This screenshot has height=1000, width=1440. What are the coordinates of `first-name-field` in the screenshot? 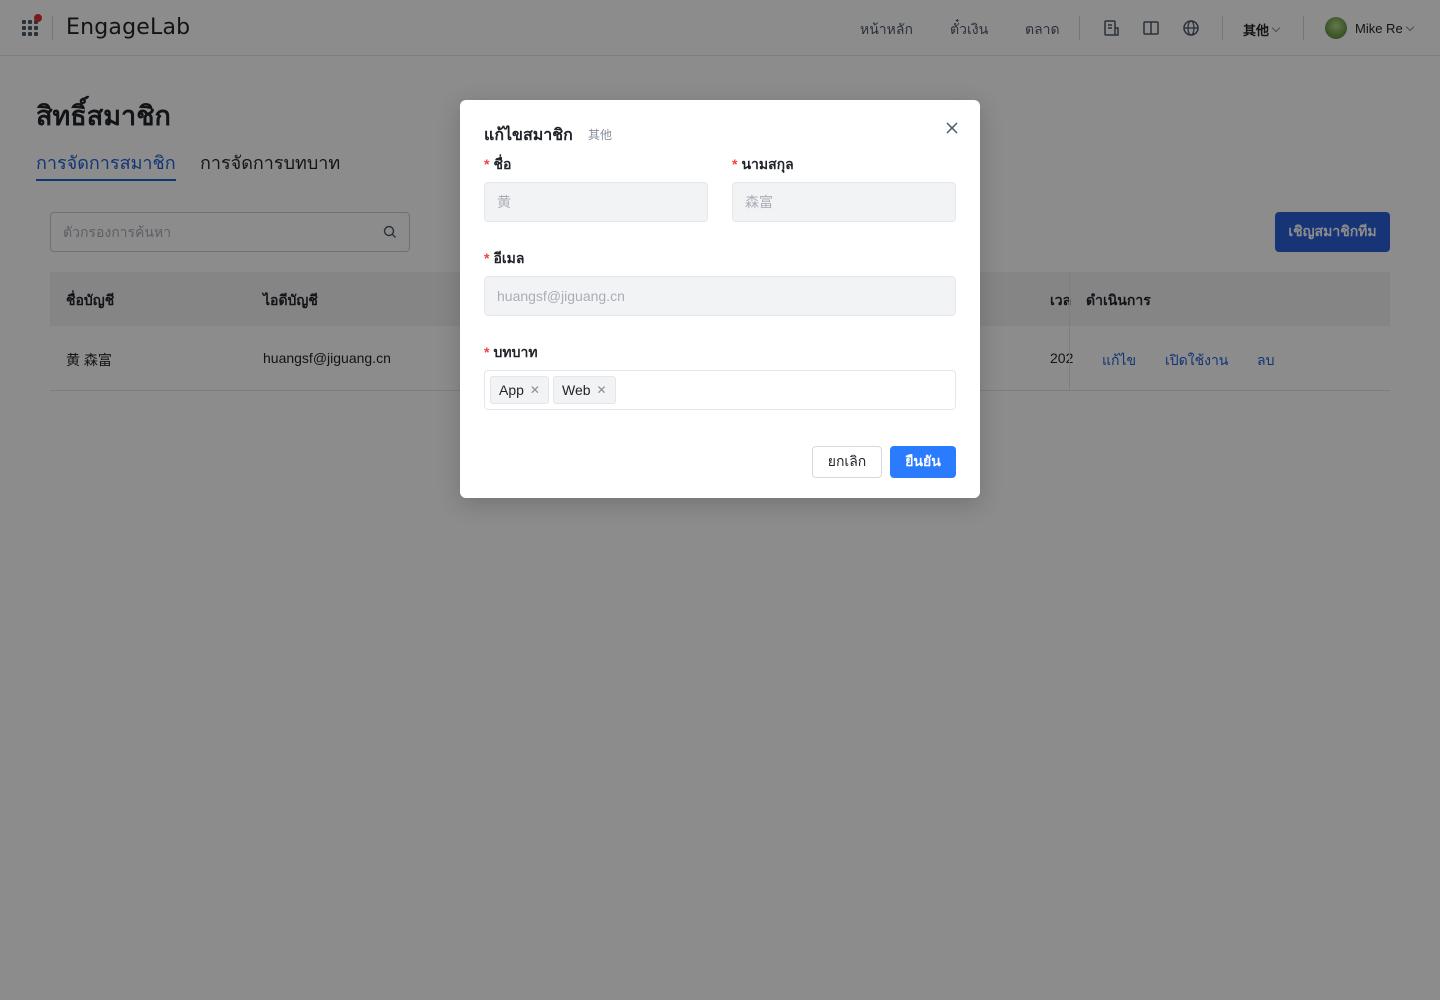 It's located at (596, 202).